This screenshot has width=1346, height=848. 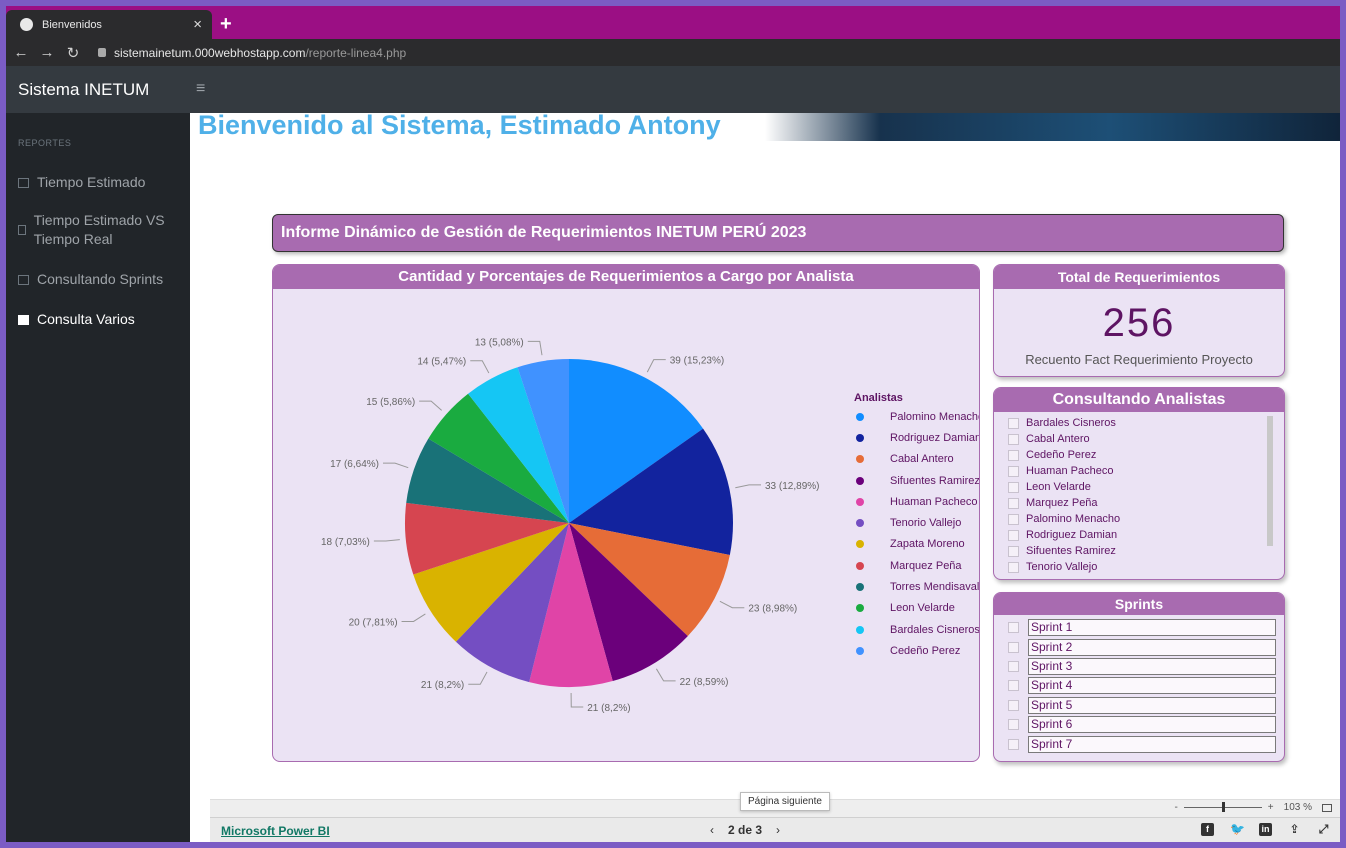 I want to click on linkedin-icon: in, so click(x=1265, y=829).